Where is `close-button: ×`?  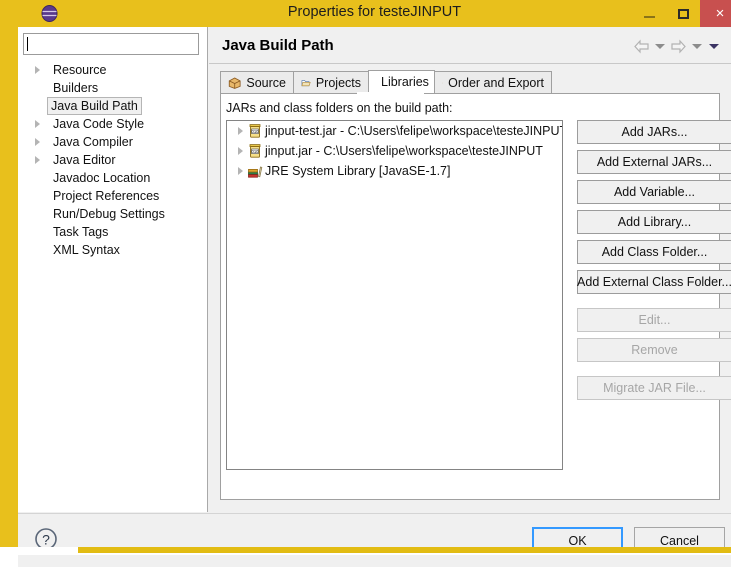 close-button: × is located at coordinates (715, 13).